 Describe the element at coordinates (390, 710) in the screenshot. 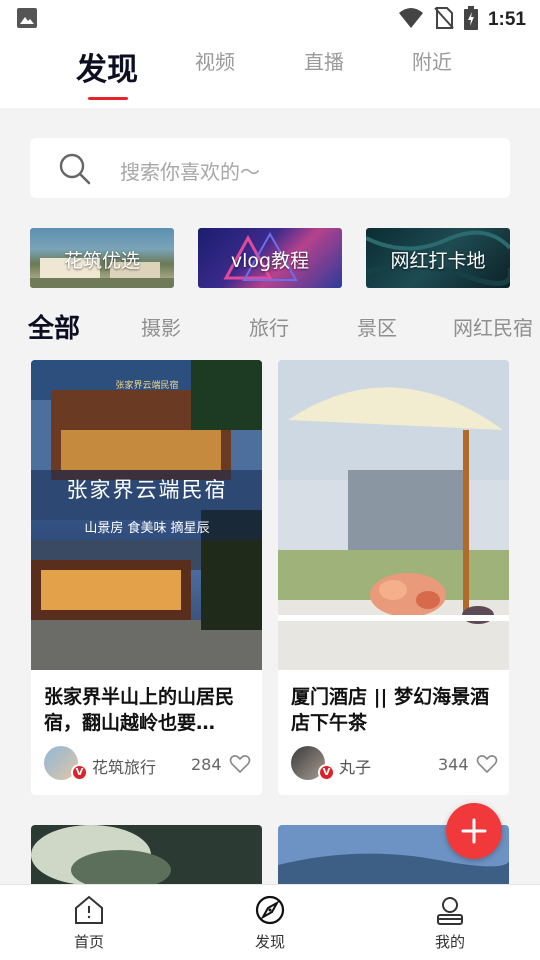

I see `post-title: 厦门酒店 || 梦幻海景酒店下午茶` at that location.